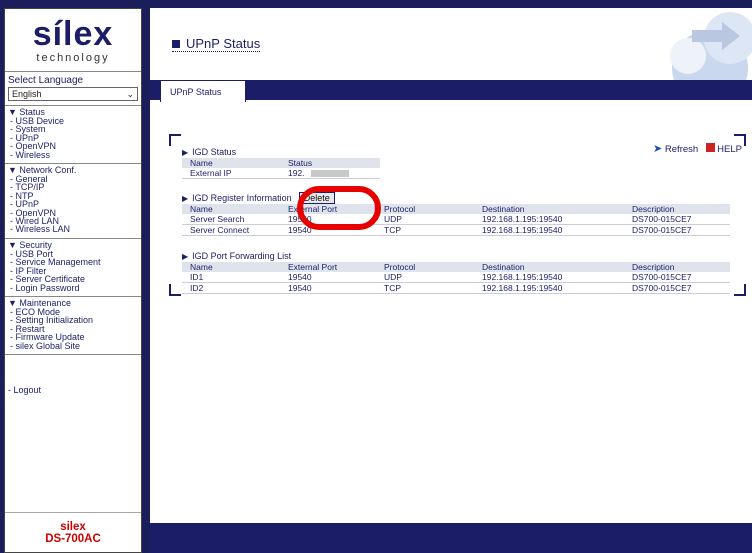 The width and height of the screenshot is (752, 553). I want to click on language-select: English ⌄, so click(73, 94).